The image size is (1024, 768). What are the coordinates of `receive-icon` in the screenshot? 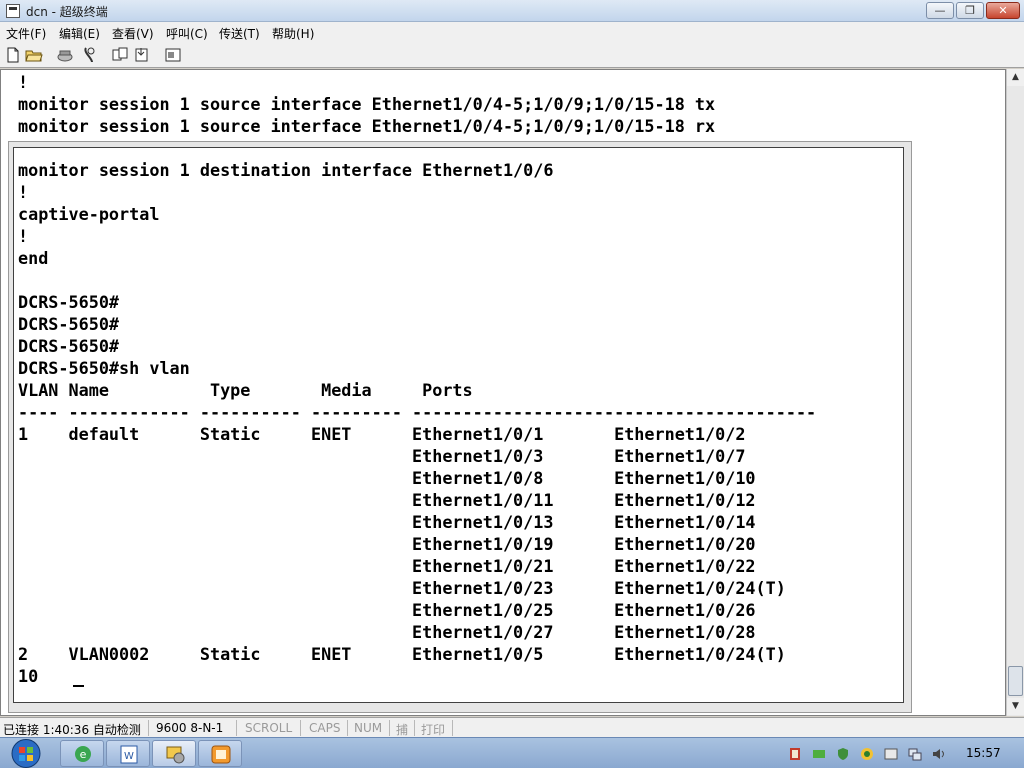 It's located at (142, 55).